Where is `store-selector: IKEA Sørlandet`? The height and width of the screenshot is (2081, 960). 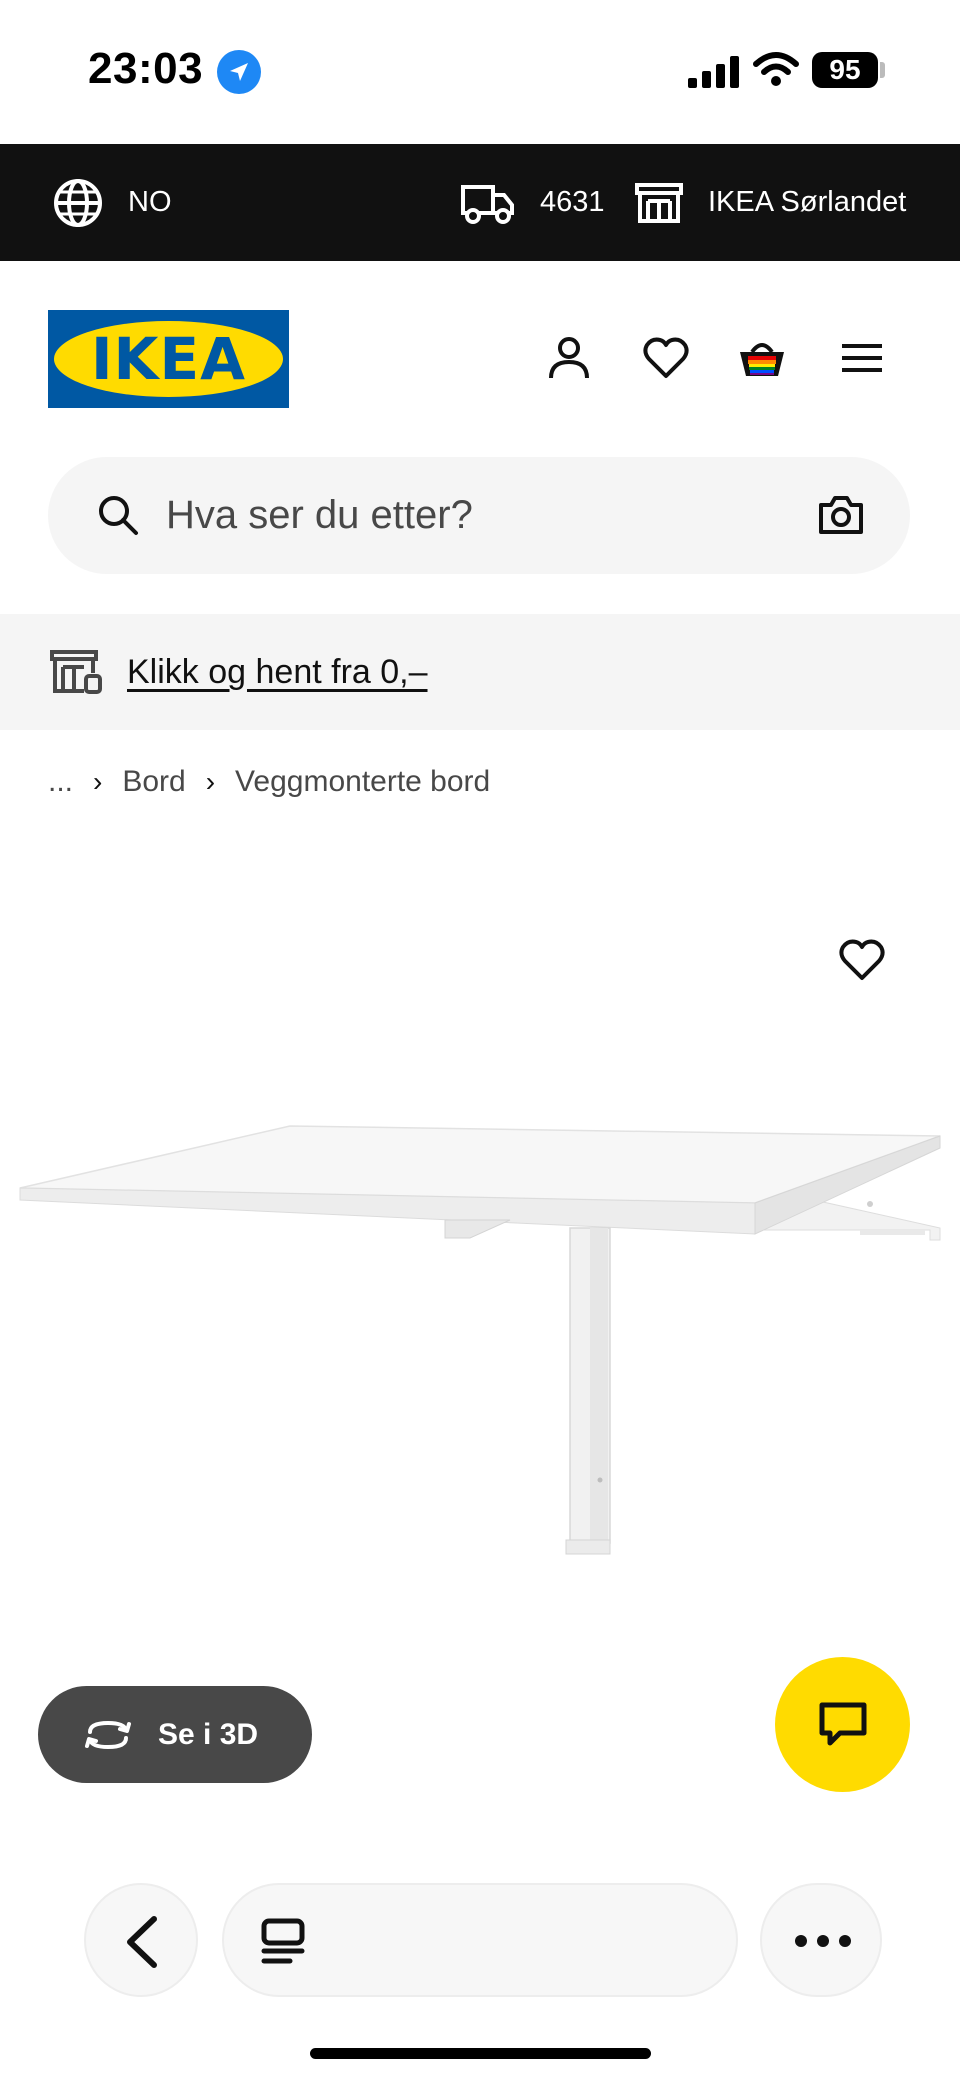
store-selector: IKEA Sørlandet is located at coordinates (770, 202).